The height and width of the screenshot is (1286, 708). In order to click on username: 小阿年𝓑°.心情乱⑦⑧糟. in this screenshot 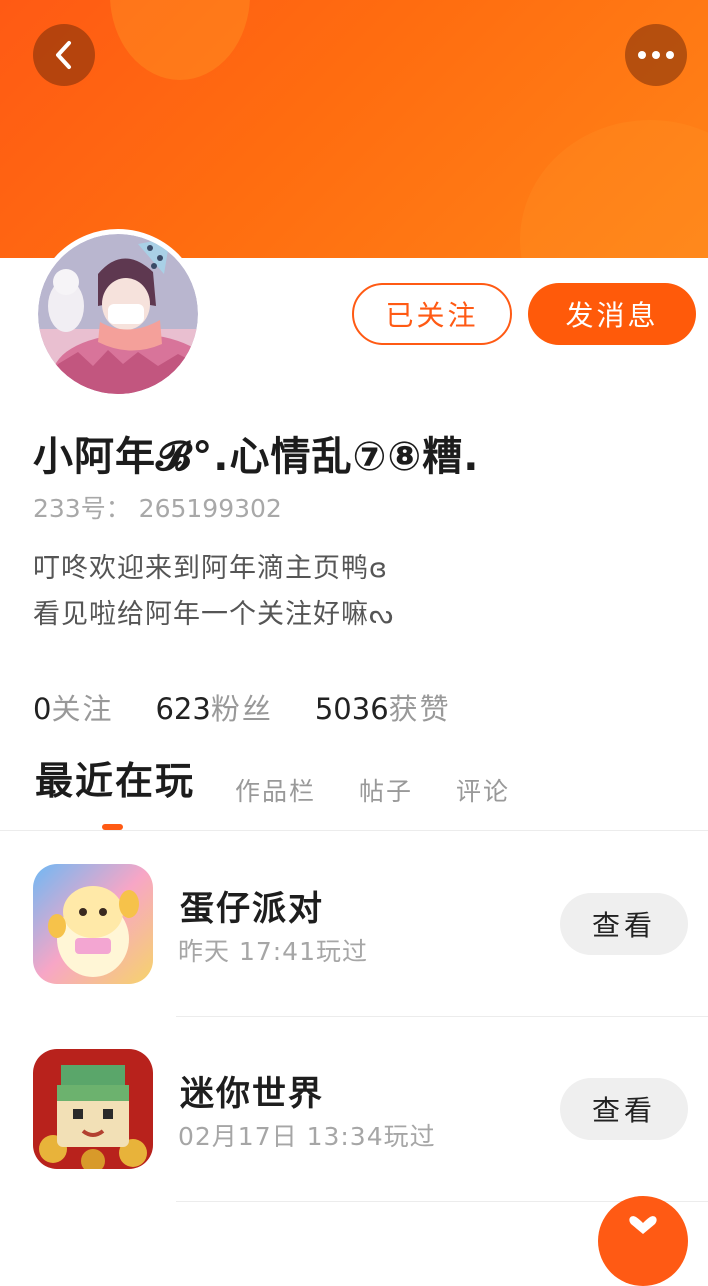, I will do `click(256, 457)`.